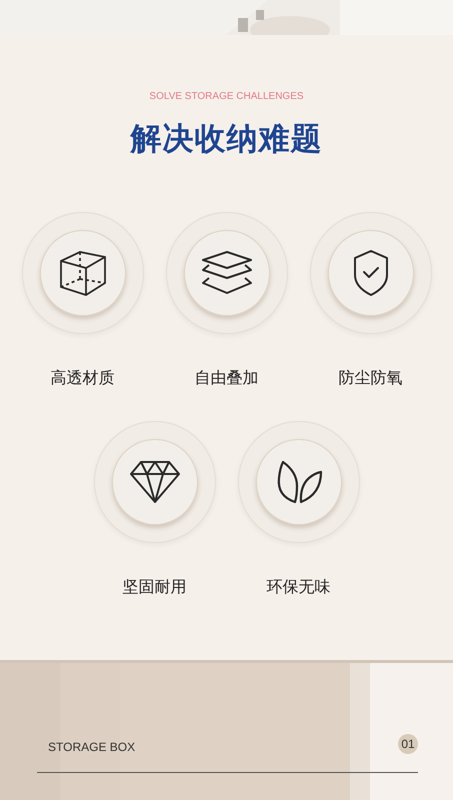 This screenshot has height=800, width=453. I want to click on layers-icon, so click(226, 273).